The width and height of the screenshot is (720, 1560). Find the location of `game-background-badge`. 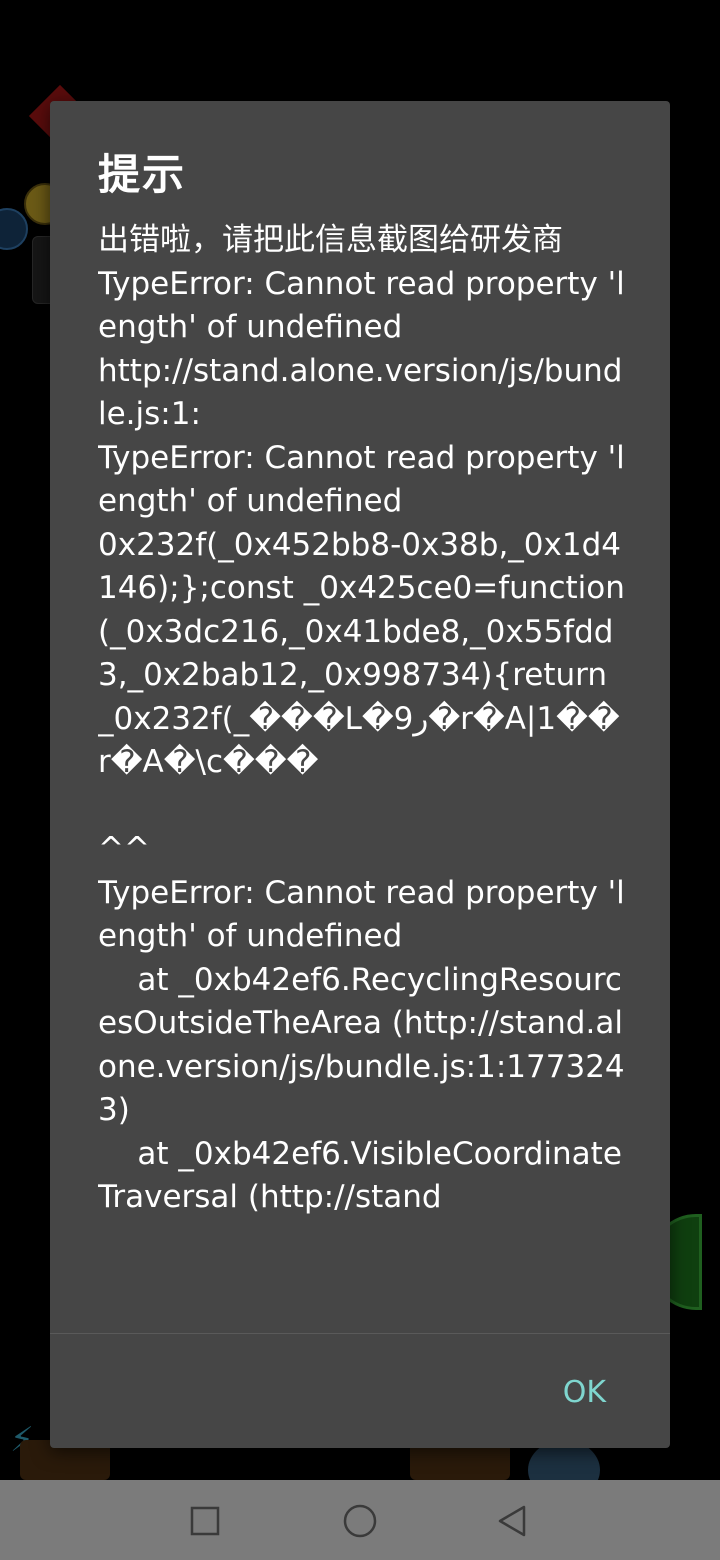

game-background-badge is located at coordinates (14, 229).